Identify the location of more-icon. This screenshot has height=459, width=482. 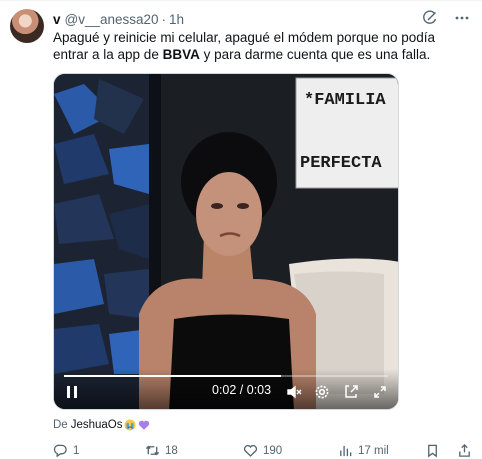
(462, 18).